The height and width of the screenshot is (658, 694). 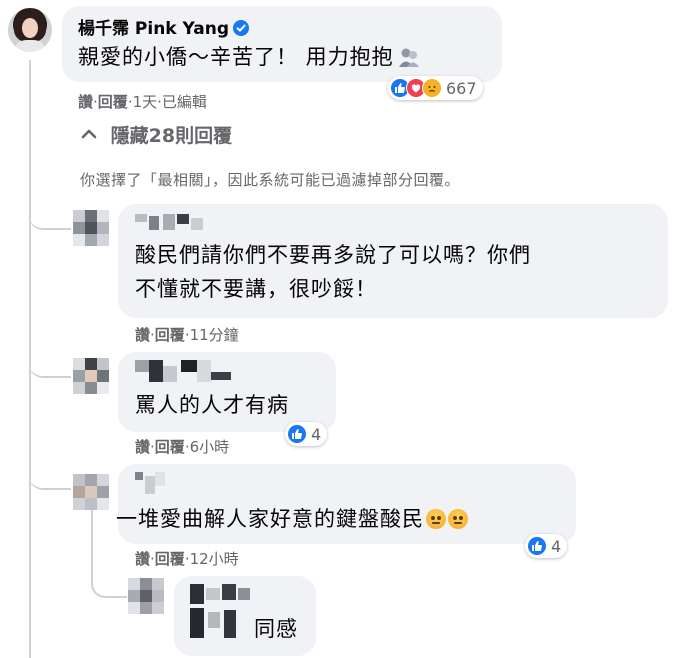 I want to click on reply-4-text: 同感, so click(x=276, y=629).